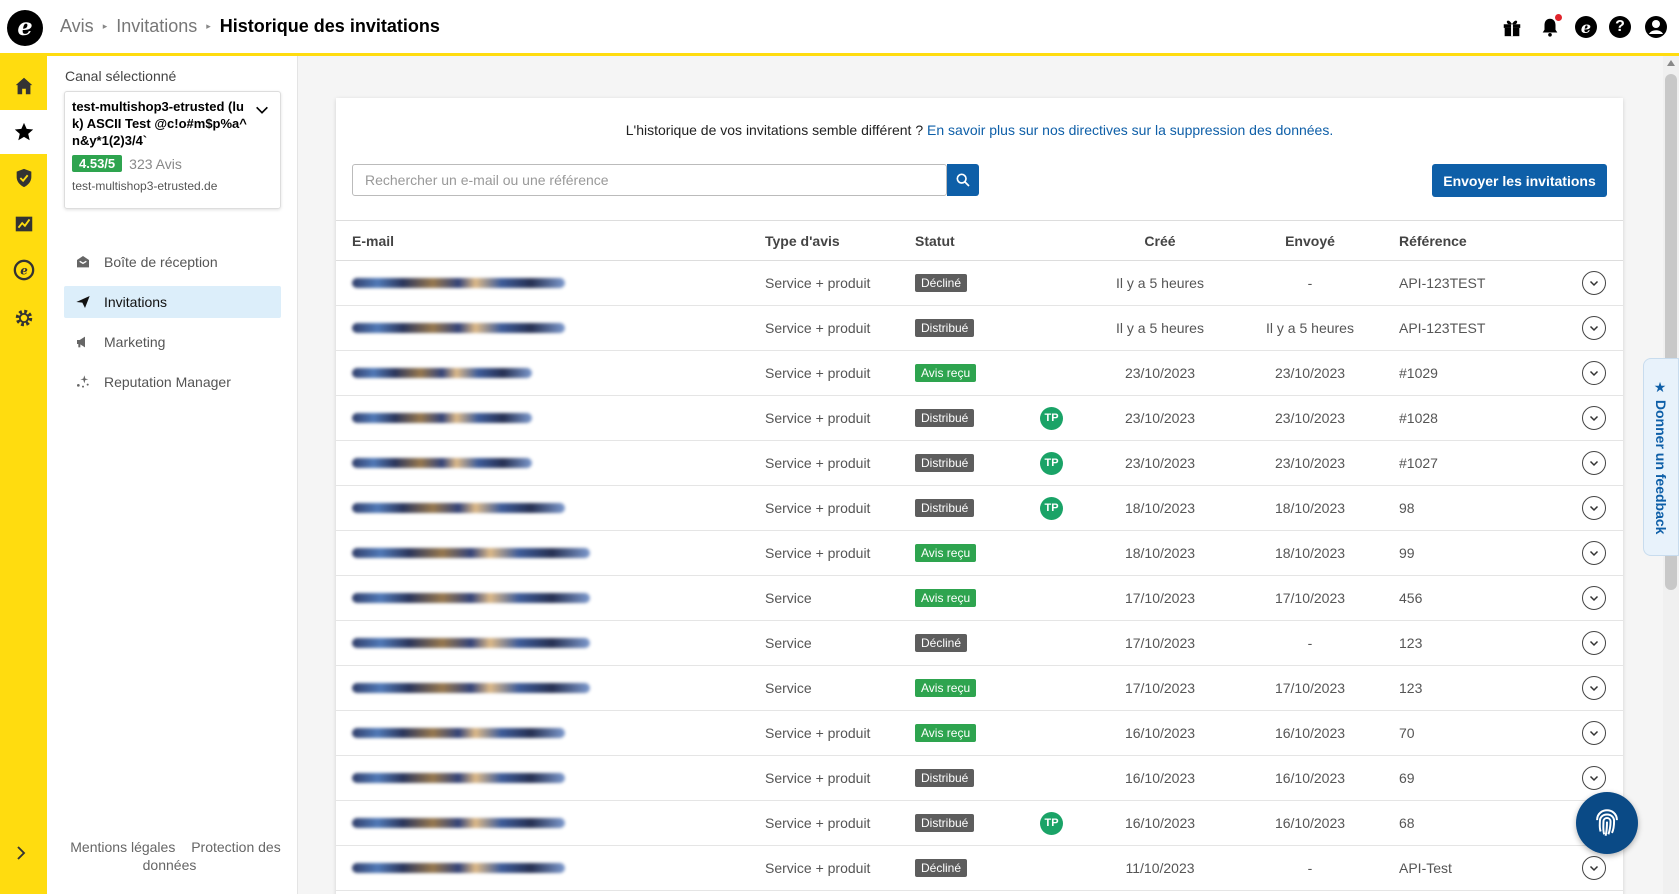 This screenshot has width=1679, height=894. I want to click on legal-notice-link: Mentions légales, so click(122, 847).